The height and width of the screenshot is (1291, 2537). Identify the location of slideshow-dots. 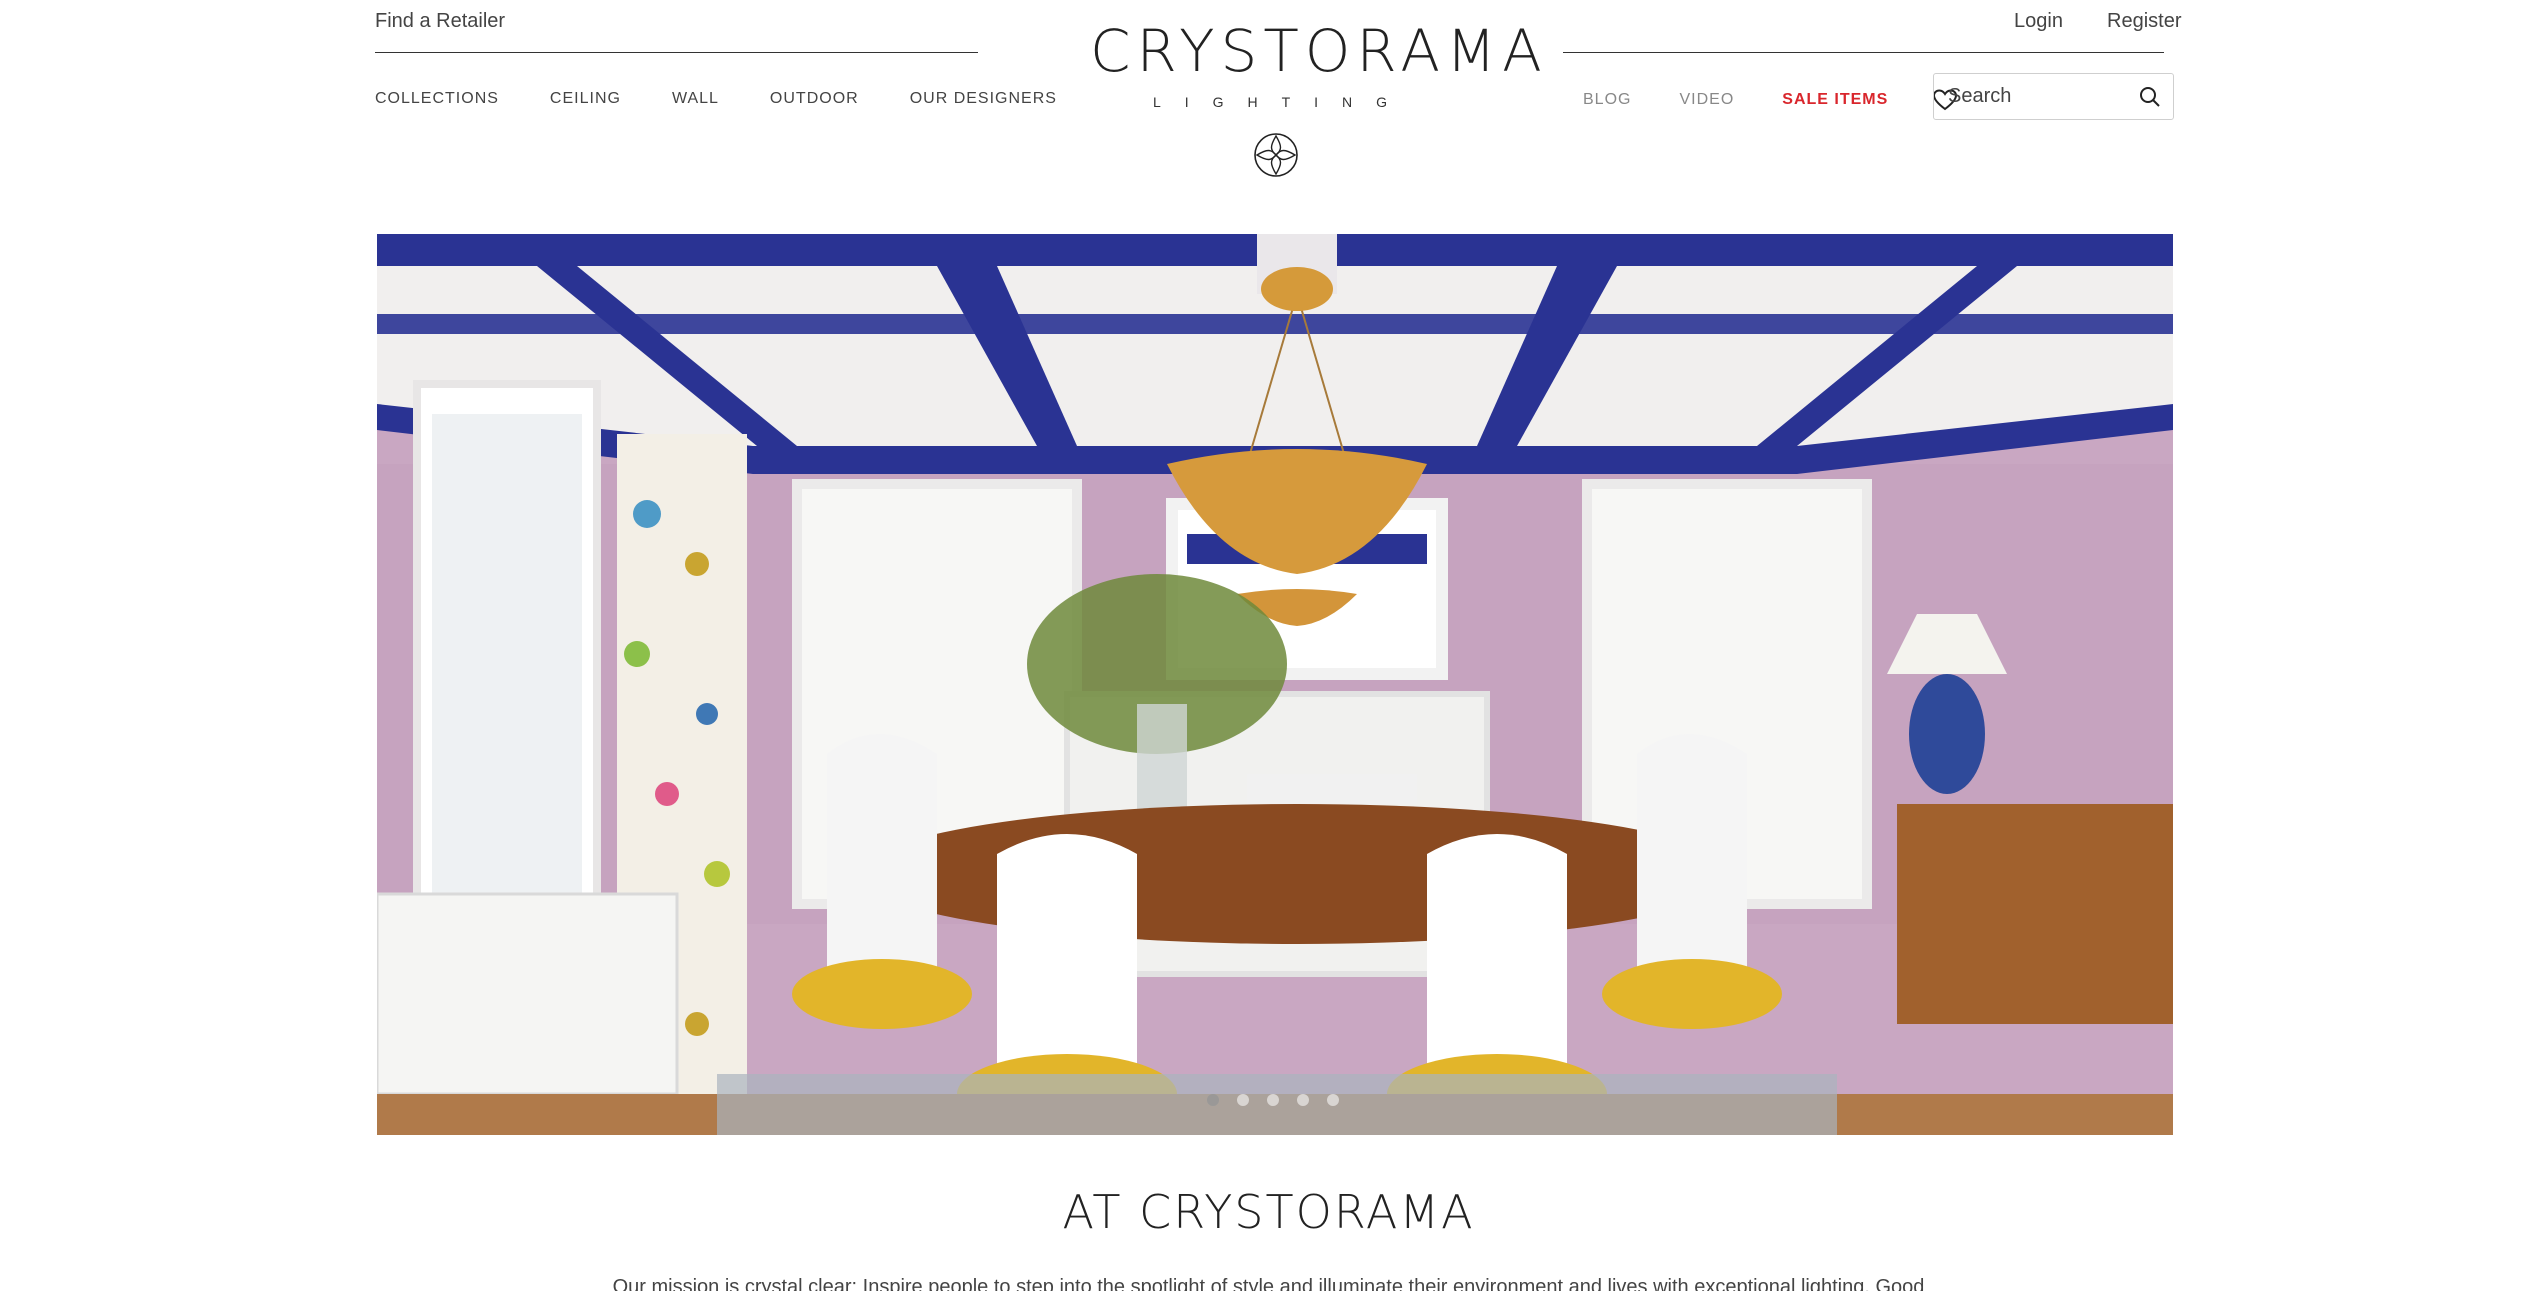
(1273, 1100).